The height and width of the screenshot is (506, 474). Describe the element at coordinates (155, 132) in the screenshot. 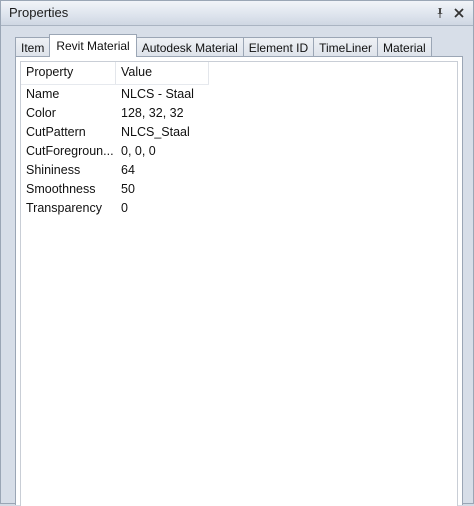

I see `property-value-cell: NLCS_Staal` at that location.